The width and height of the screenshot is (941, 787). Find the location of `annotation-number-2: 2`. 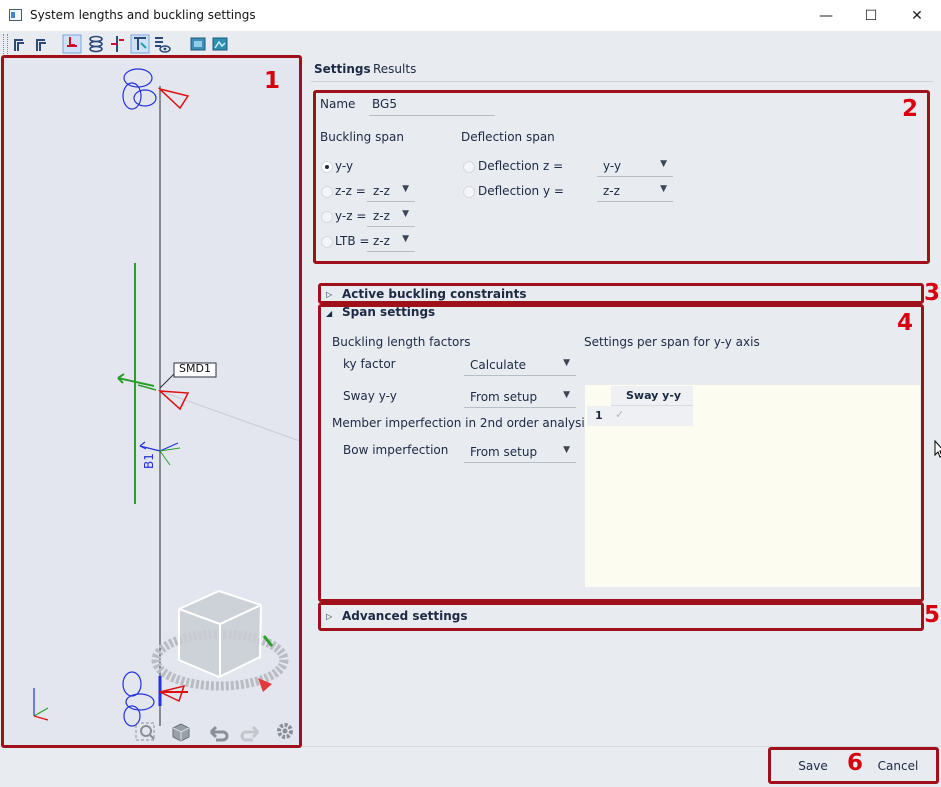

annotation-number-2: 2 is located at coordinates (910, 109).